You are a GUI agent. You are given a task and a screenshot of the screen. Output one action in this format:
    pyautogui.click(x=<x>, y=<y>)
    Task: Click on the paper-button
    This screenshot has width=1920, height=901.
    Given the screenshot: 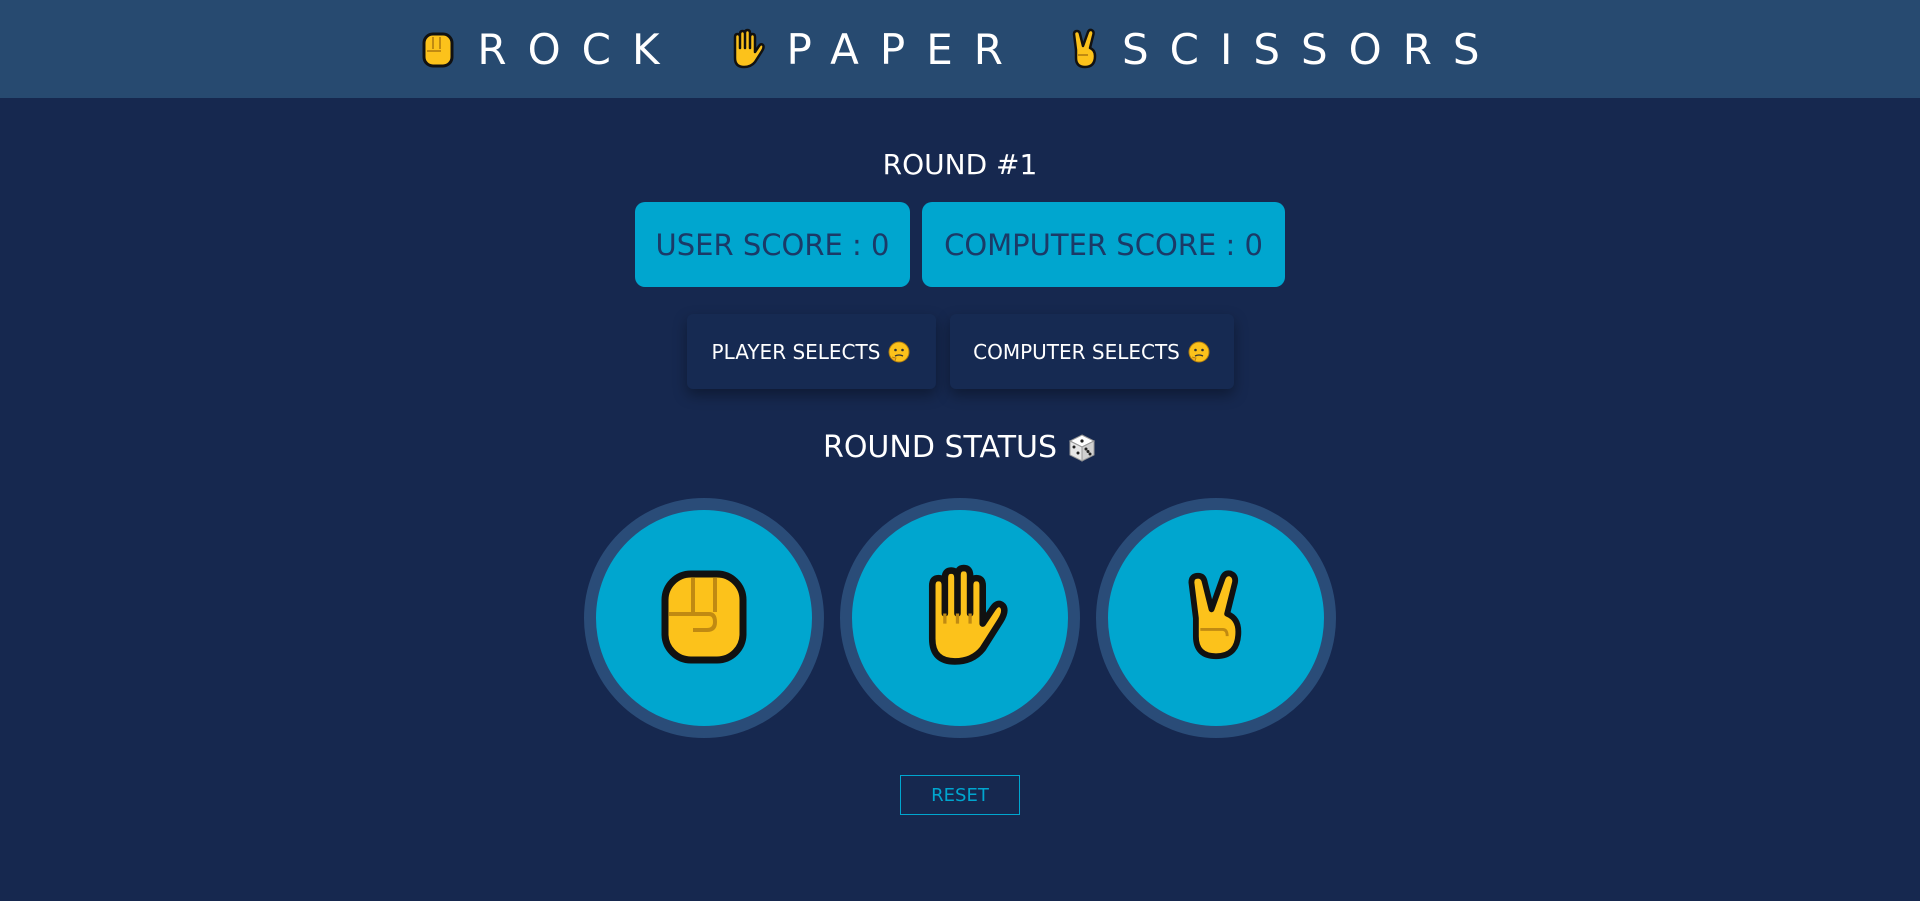 What is the action you would take?
    pyautogui.click(x=960, y=618)
    